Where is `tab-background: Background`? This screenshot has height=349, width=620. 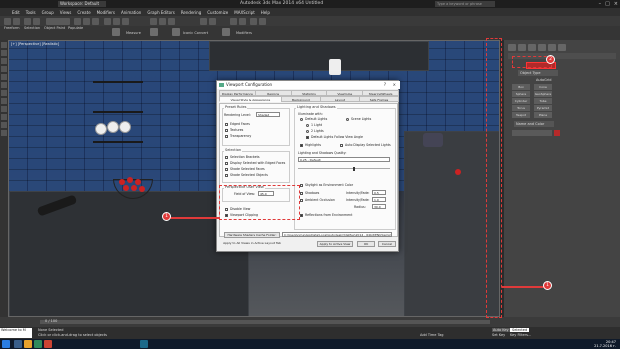 tab-background: Background is located at coordinates (300, 99).